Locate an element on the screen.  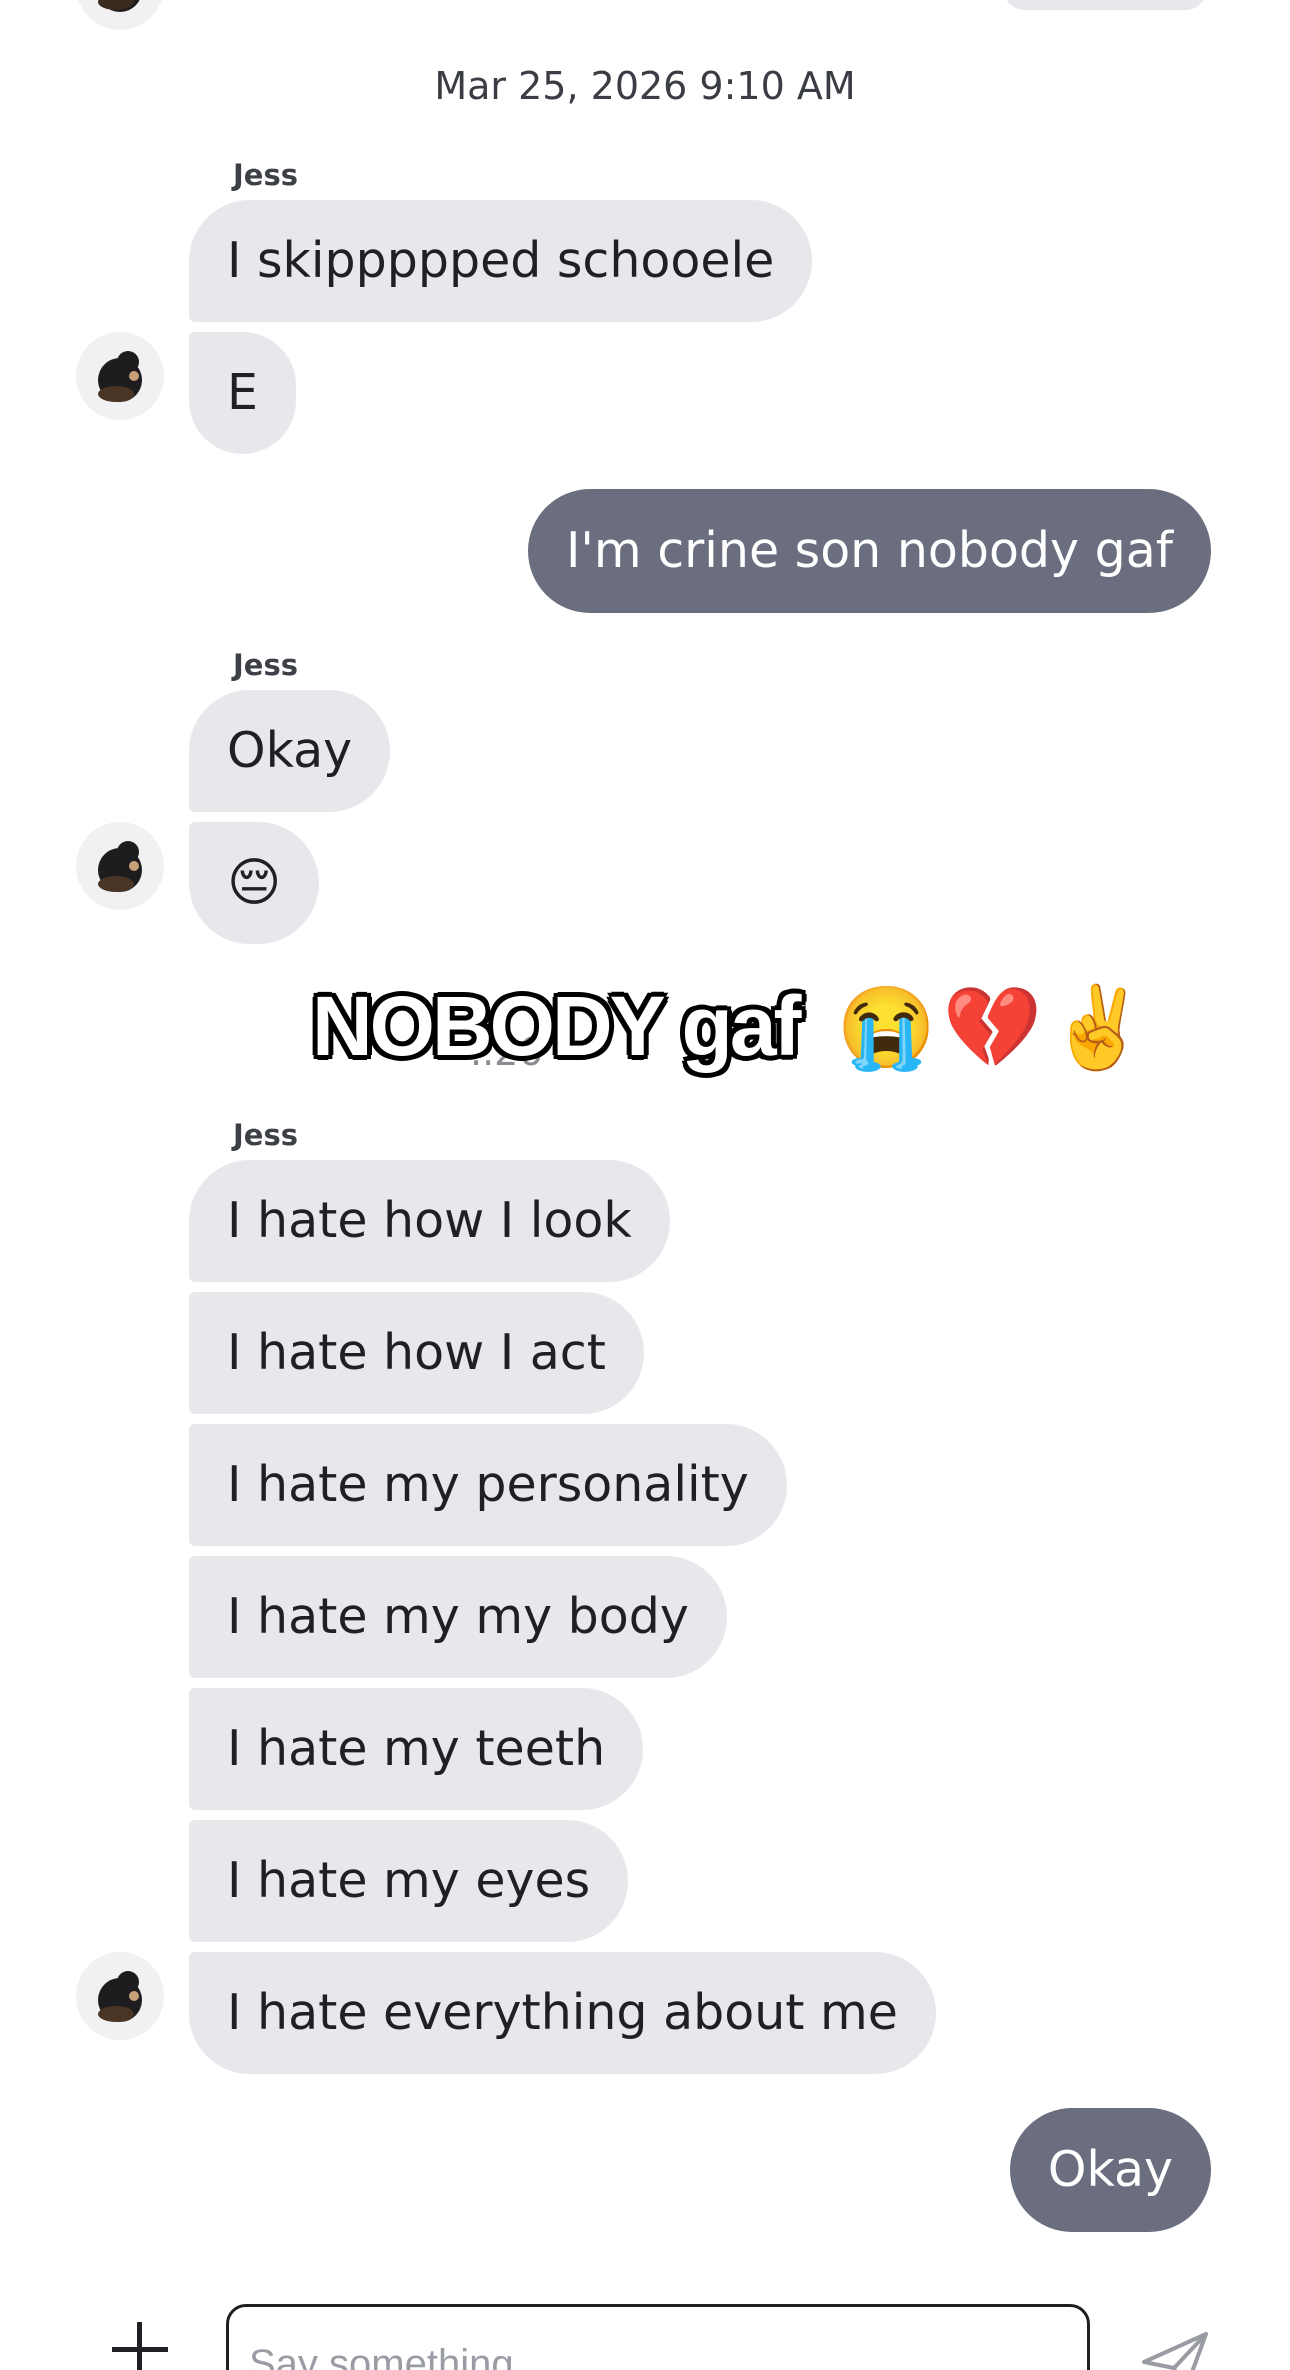
message-bubble: E is located at coordinates (242, 393).